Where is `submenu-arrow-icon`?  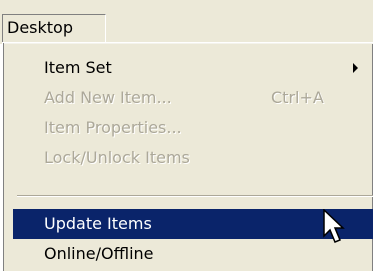 submenu-arrow-icon is located at coordinates (355, 68).